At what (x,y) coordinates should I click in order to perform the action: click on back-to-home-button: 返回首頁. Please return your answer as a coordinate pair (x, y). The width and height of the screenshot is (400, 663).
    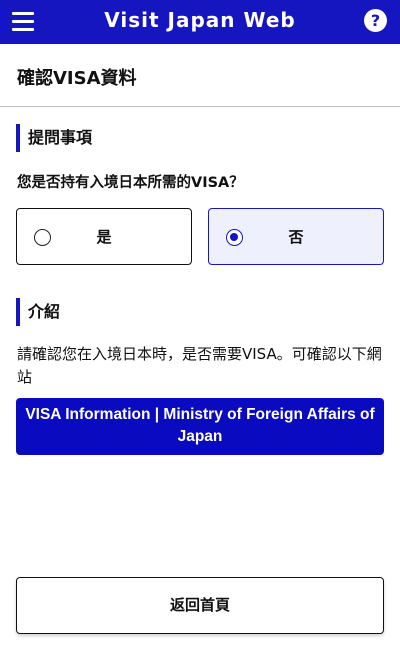
    Looking at the image, I should click on (200, 605).